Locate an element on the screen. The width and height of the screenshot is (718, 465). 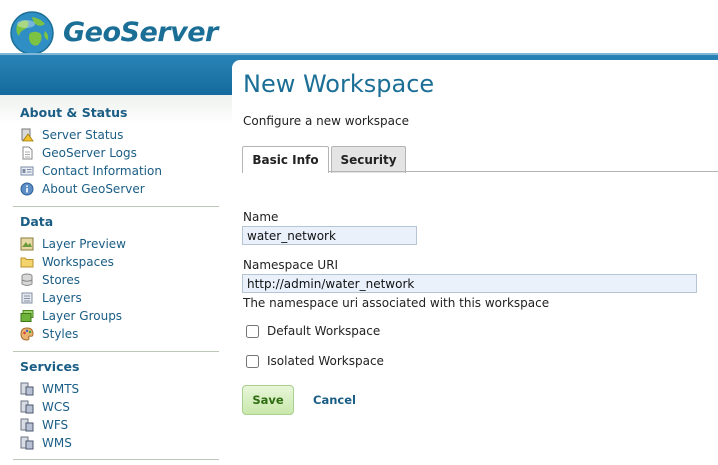
sidebar-item-label: Layer Preview is located at coordinates (84, 244).